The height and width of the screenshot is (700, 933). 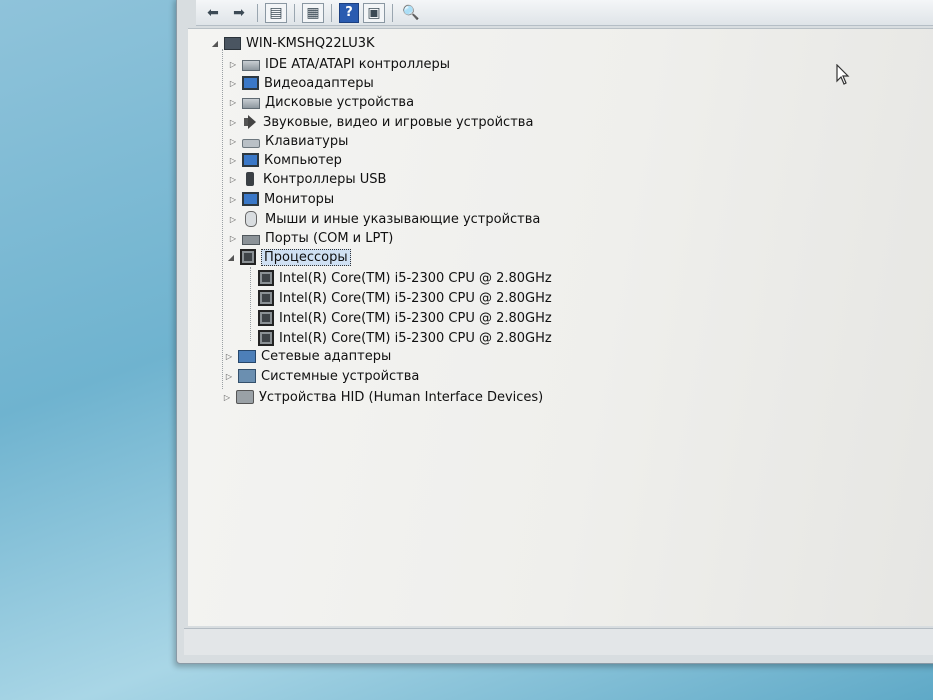 What do you see at coordinates (250, 199) in the screenshot?
I see `monitor-icon` at bounding box center [250, 199].